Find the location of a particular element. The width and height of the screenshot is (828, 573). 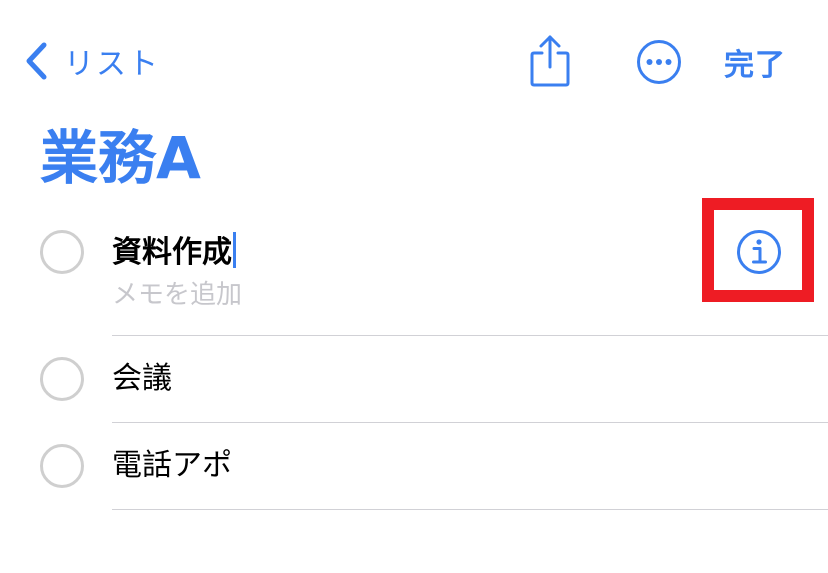

share-button is located at coordinates (550, 61).